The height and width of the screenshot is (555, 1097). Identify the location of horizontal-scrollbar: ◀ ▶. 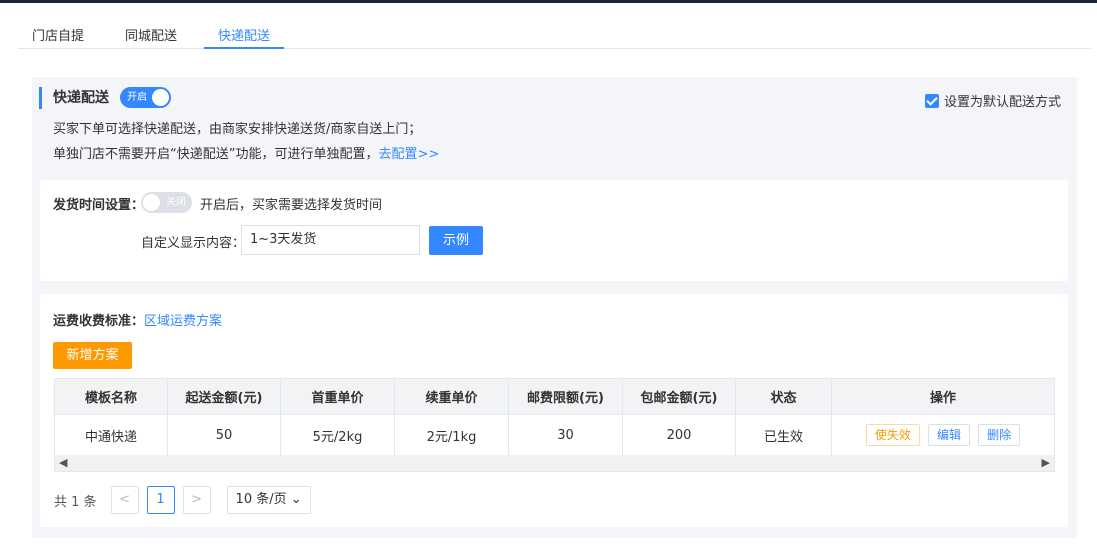
(554, 463).